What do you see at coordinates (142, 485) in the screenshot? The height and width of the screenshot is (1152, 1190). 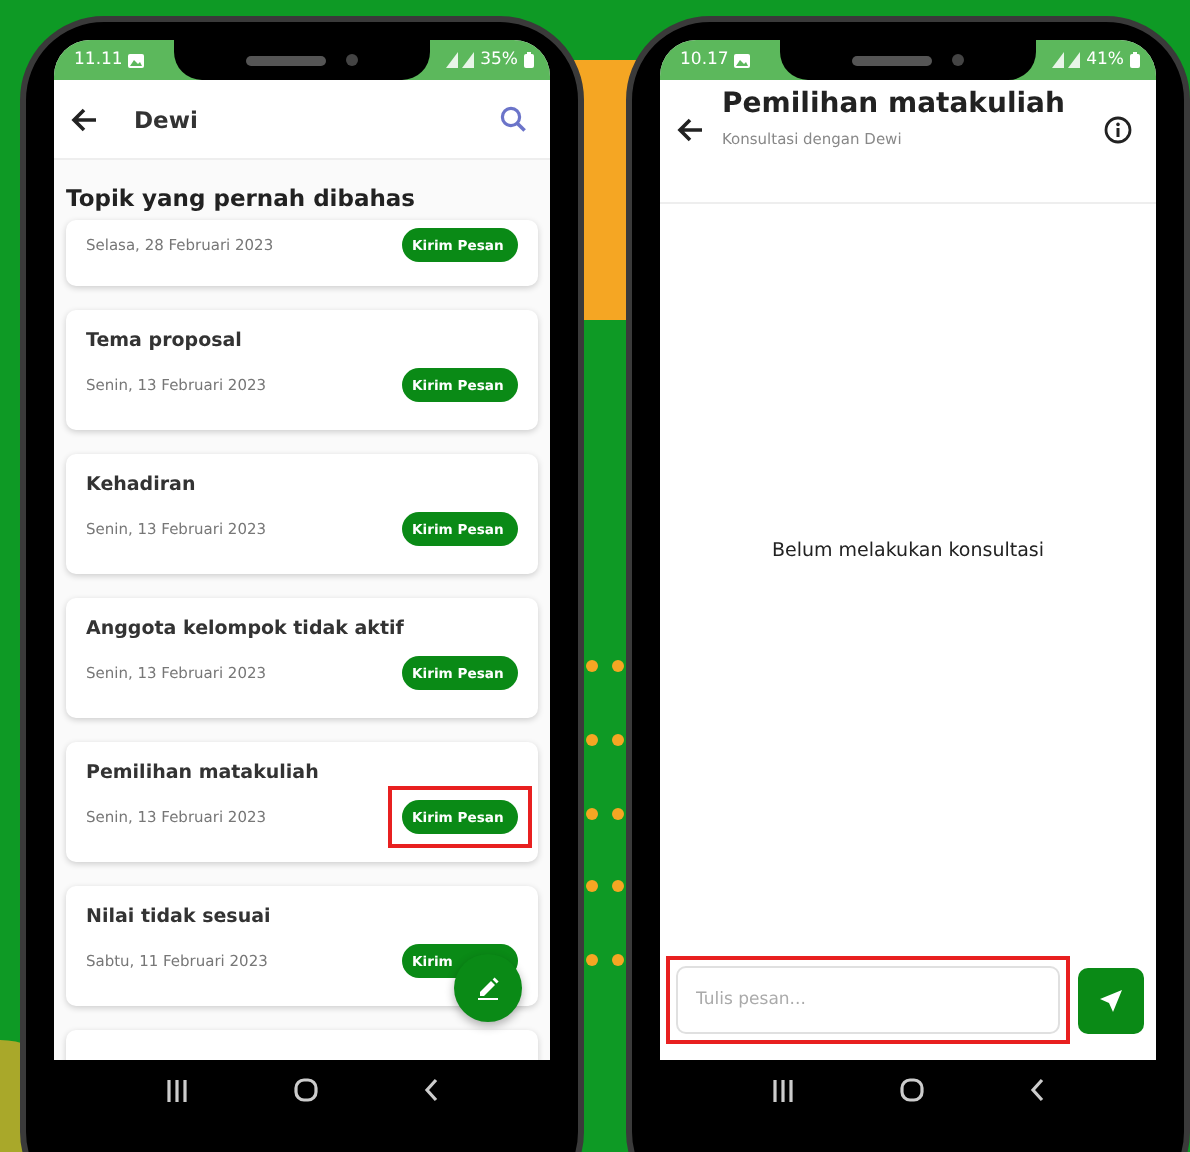 I see `topic-title: Kehadiran` at bounding box center [142, 485].